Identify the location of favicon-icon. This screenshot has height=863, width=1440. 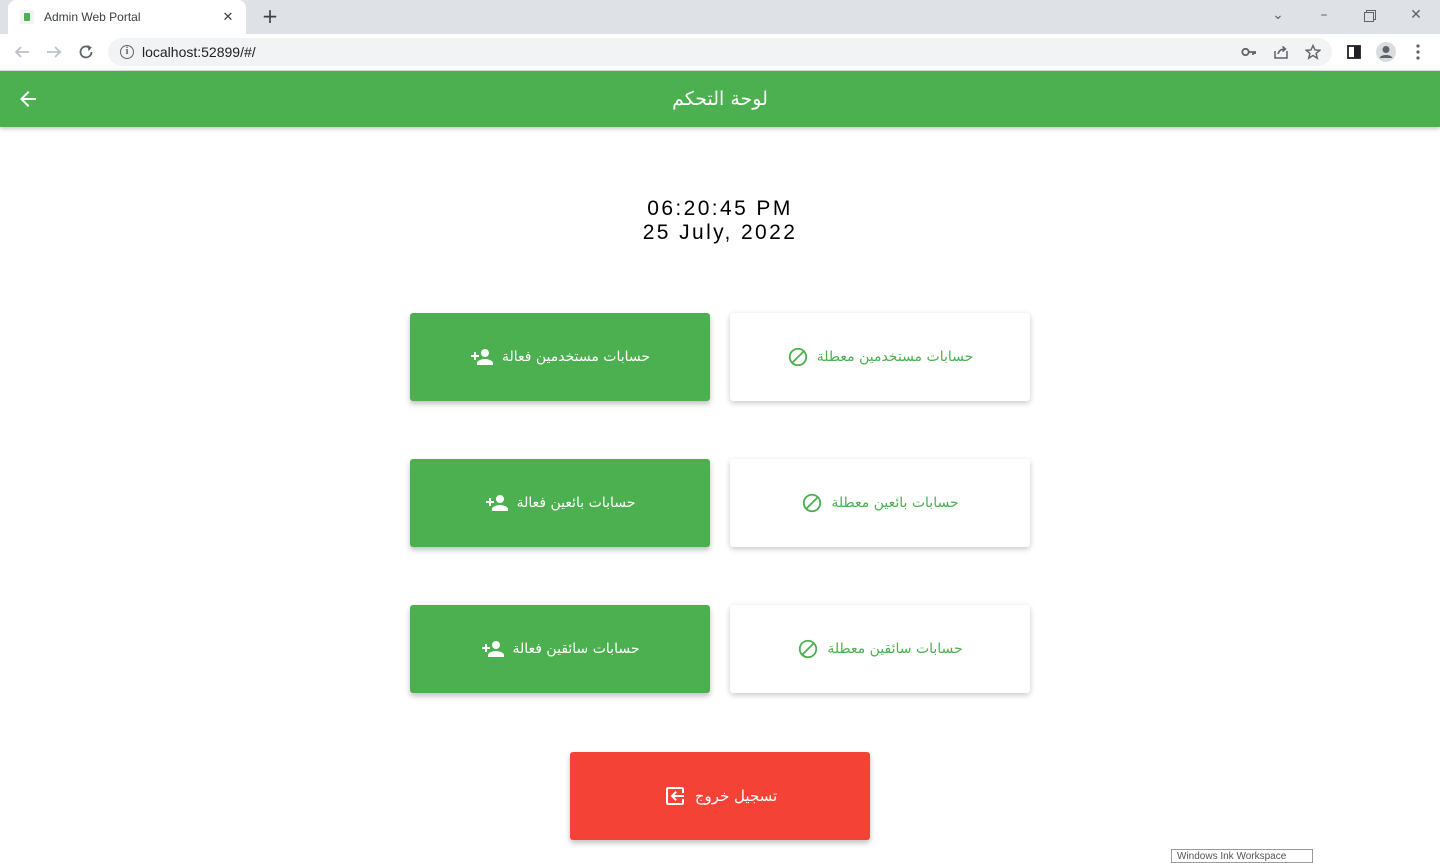
(27, 17).